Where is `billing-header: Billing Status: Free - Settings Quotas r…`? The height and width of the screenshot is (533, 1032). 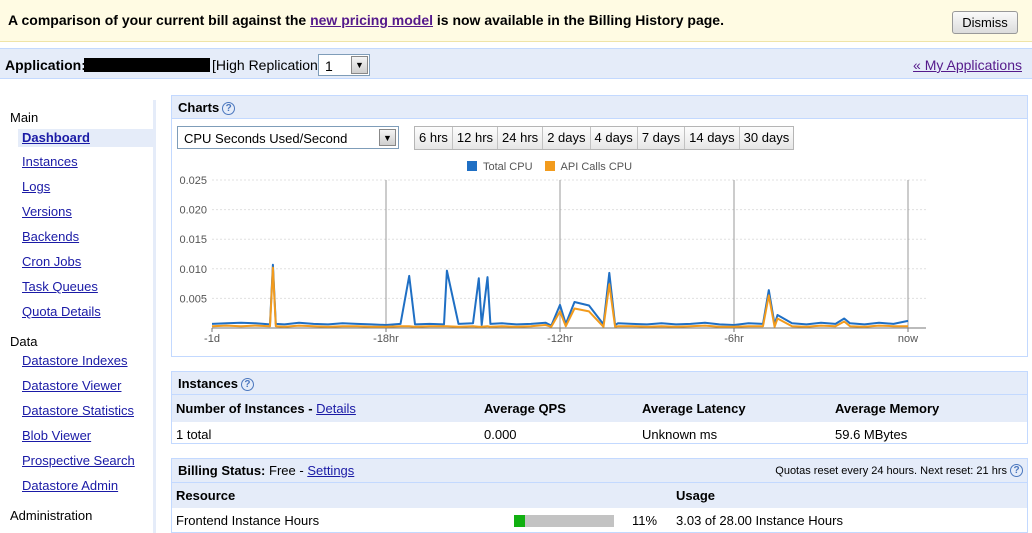
billing-header: Billing Status: Free - Settings Quotas r… is located at coordinates (599, 471).